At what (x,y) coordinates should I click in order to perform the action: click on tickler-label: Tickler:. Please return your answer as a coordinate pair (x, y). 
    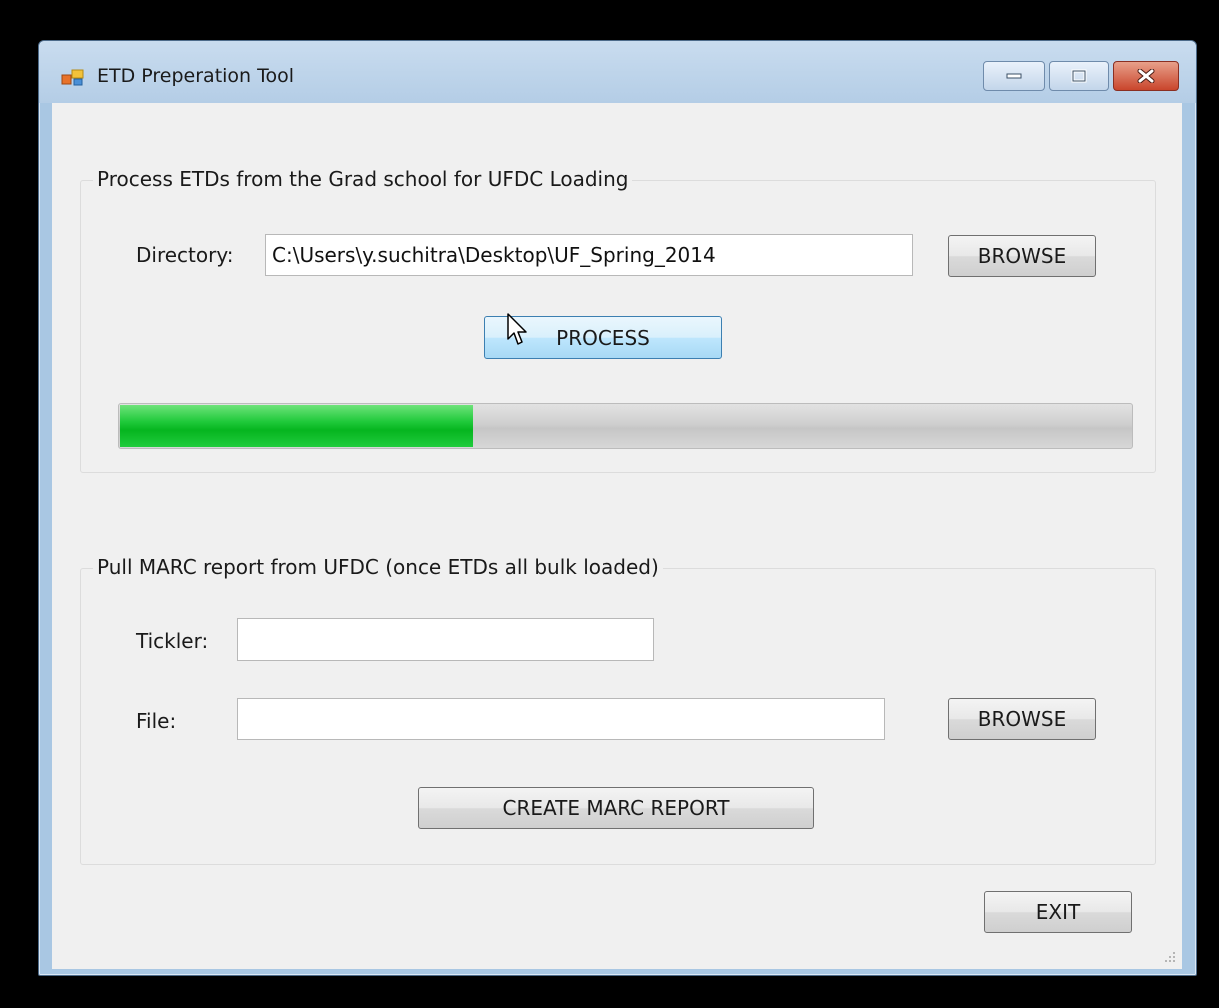
    Looking at the image, I should click on (172, 641).